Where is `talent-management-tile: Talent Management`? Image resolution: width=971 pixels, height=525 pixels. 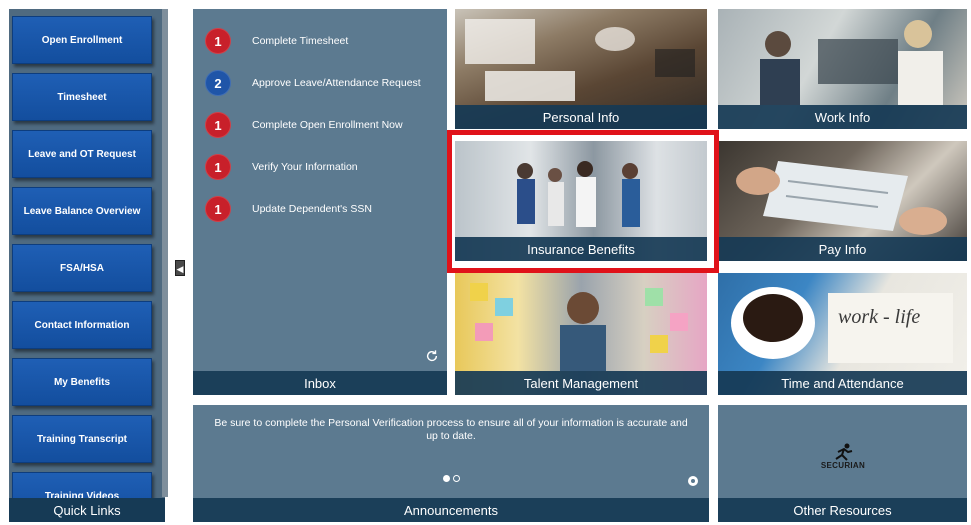
talent-management-tile: Talent Management is located at coordinates (581, 334).